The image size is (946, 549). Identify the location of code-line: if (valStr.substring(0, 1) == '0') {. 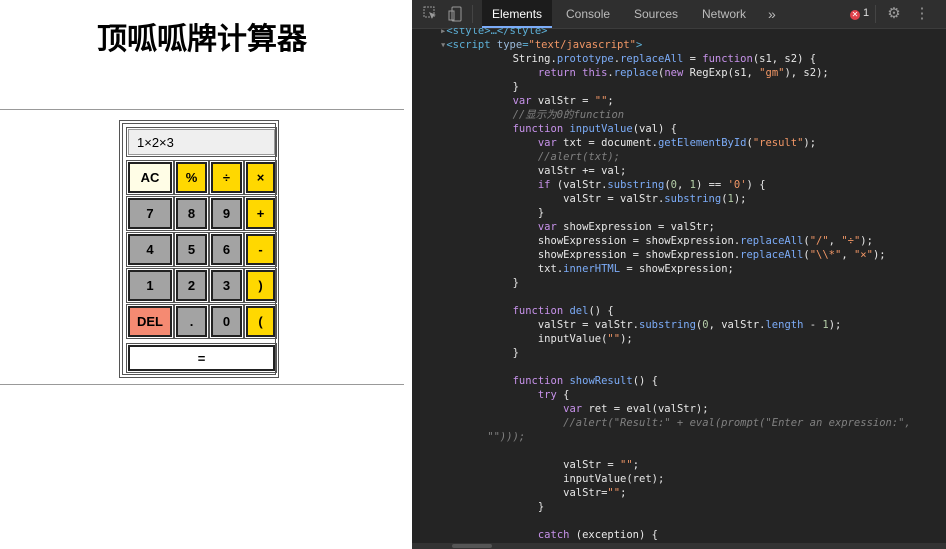
(614, 185).